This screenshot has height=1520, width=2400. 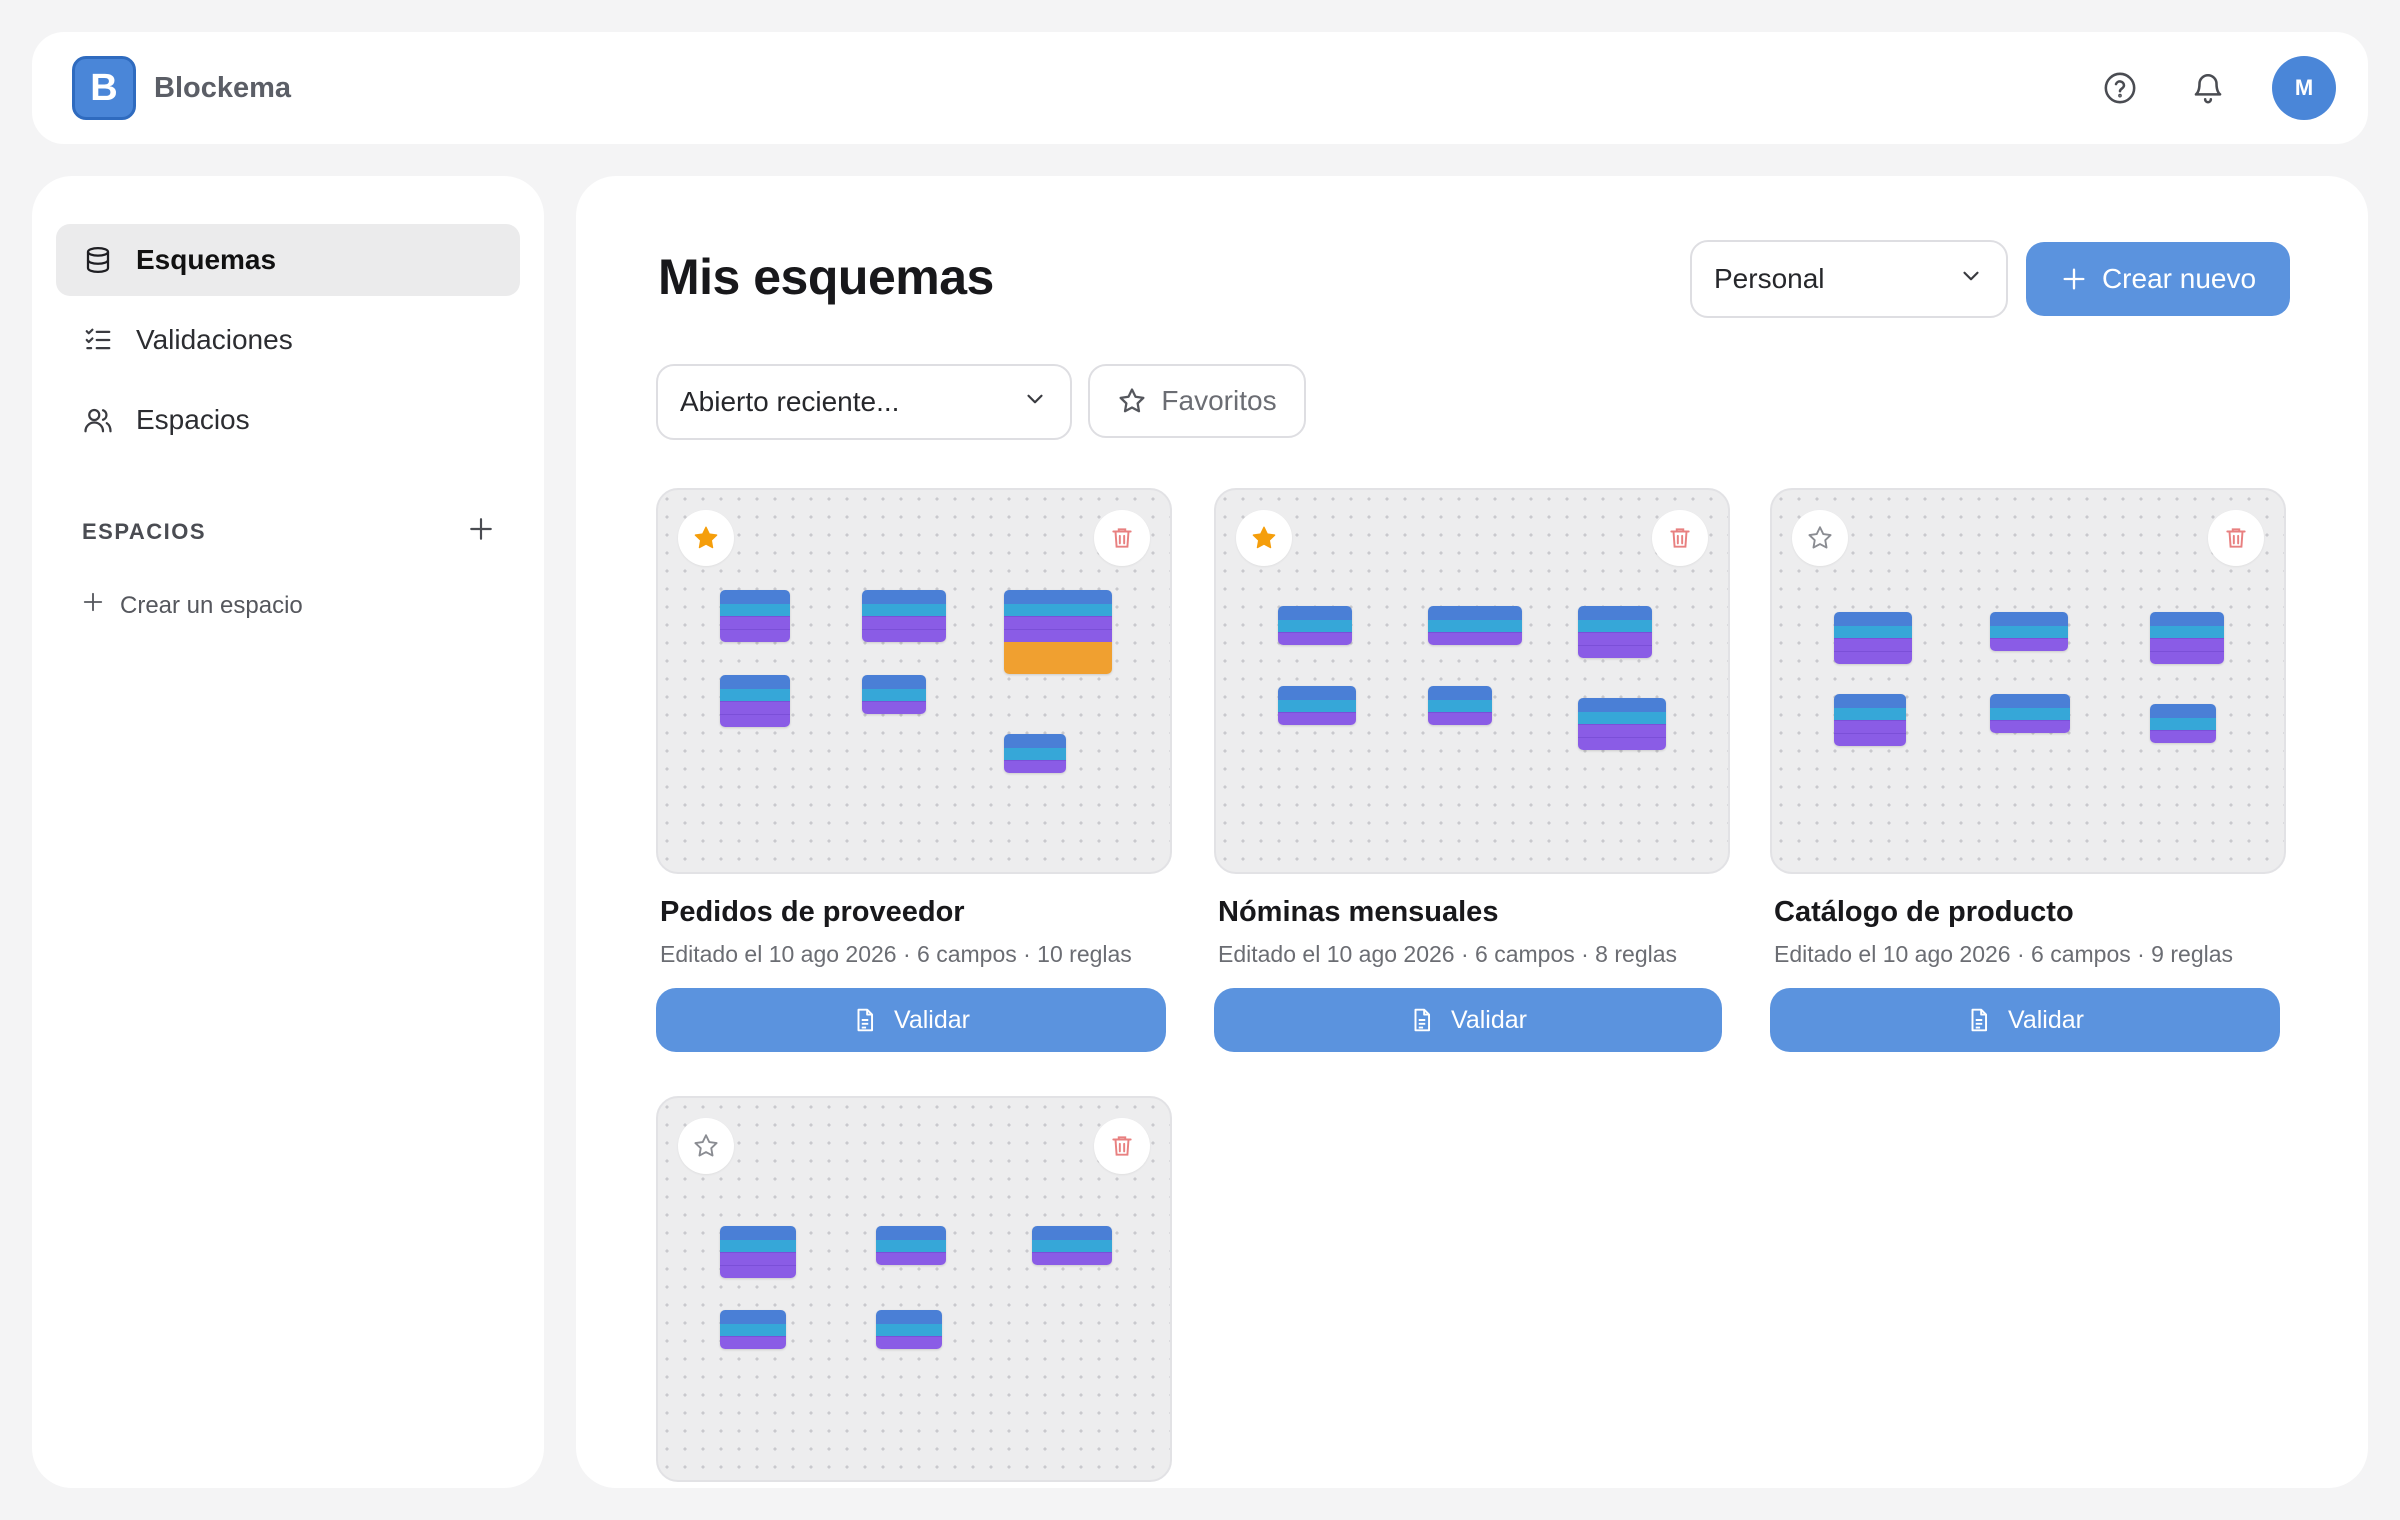 I want to click on create-new-button: Crear nuevo, so click(x=2158, y=279).